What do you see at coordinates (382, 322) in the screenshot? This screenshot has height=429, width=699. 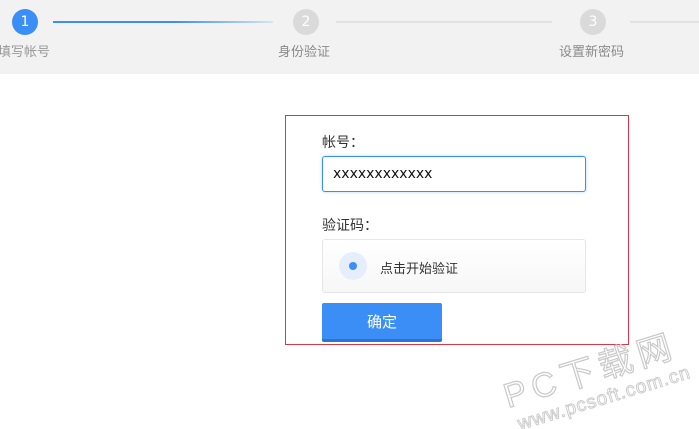 I see `confirm-button: 确定` at bounding box center [382, 322].